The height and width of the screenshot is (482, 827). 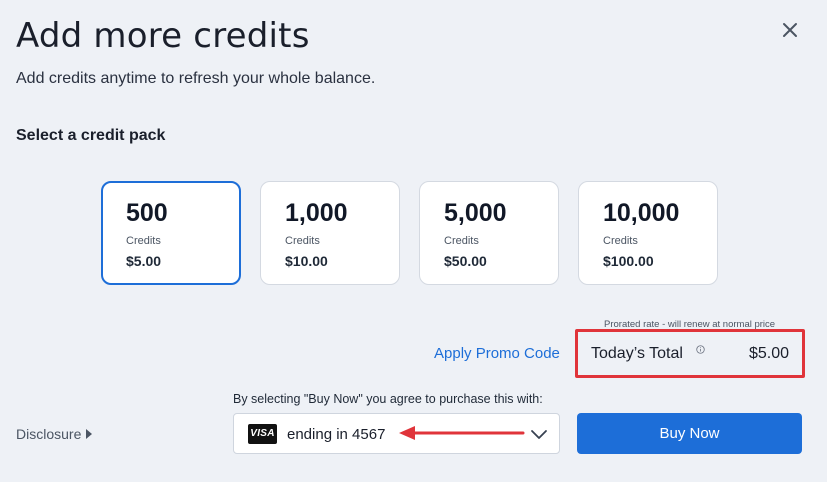 I want to click on todays-total-box: Today’s Total $5.00, so click(x=690, y=353).